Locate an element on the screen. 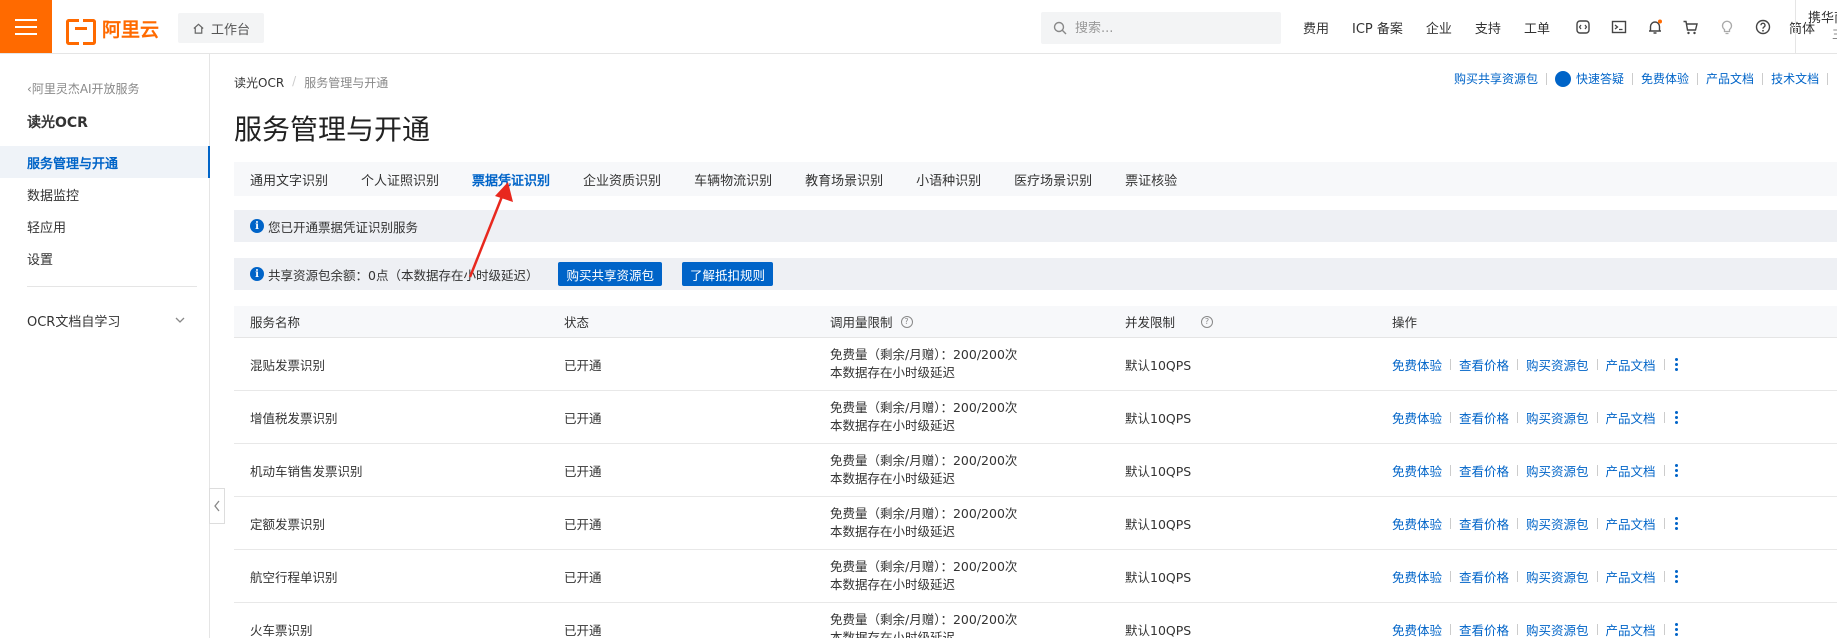  cell-quota-delay: 本数据存在小时级延迟 is located at coordinates (893, 531).